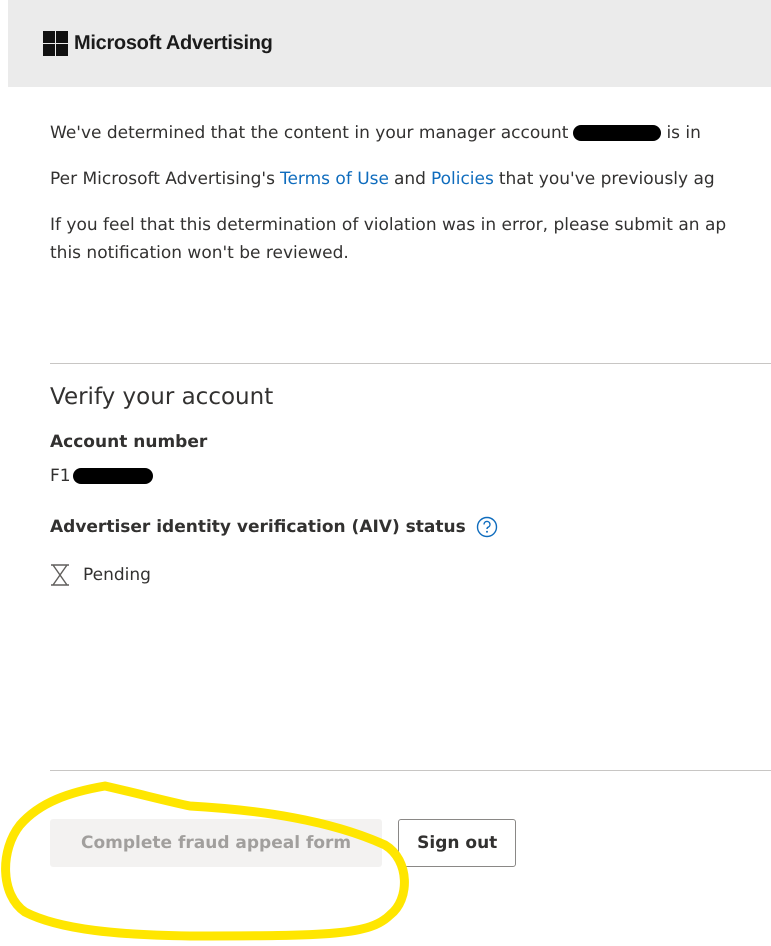  Describe the element at coordinates (117, 575) in the screenshot. I see `status-text: Pending` at that location.